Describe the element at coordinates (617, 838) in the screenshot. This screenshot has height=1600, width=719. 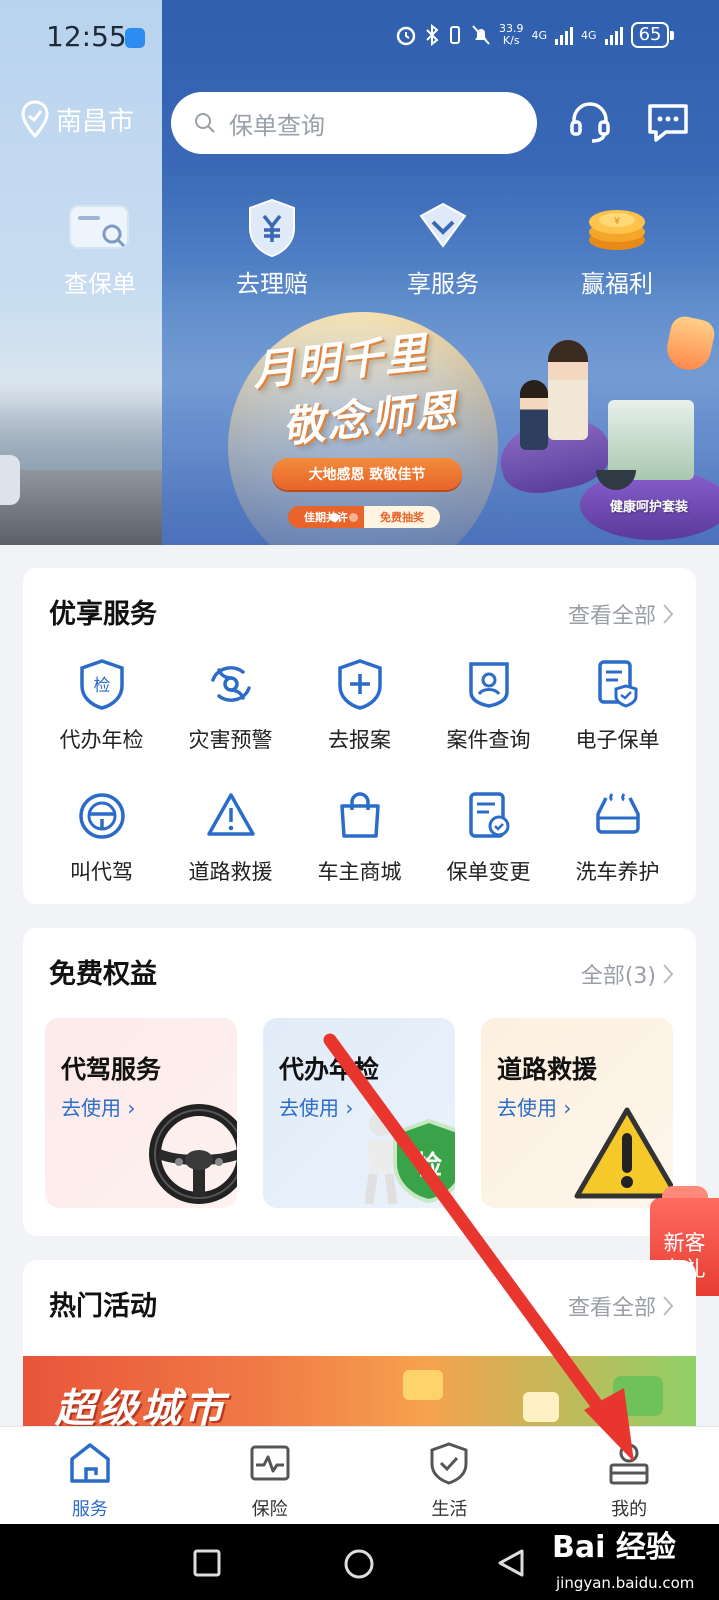
I see `service-item-carwash: 洗车养护` at that location.